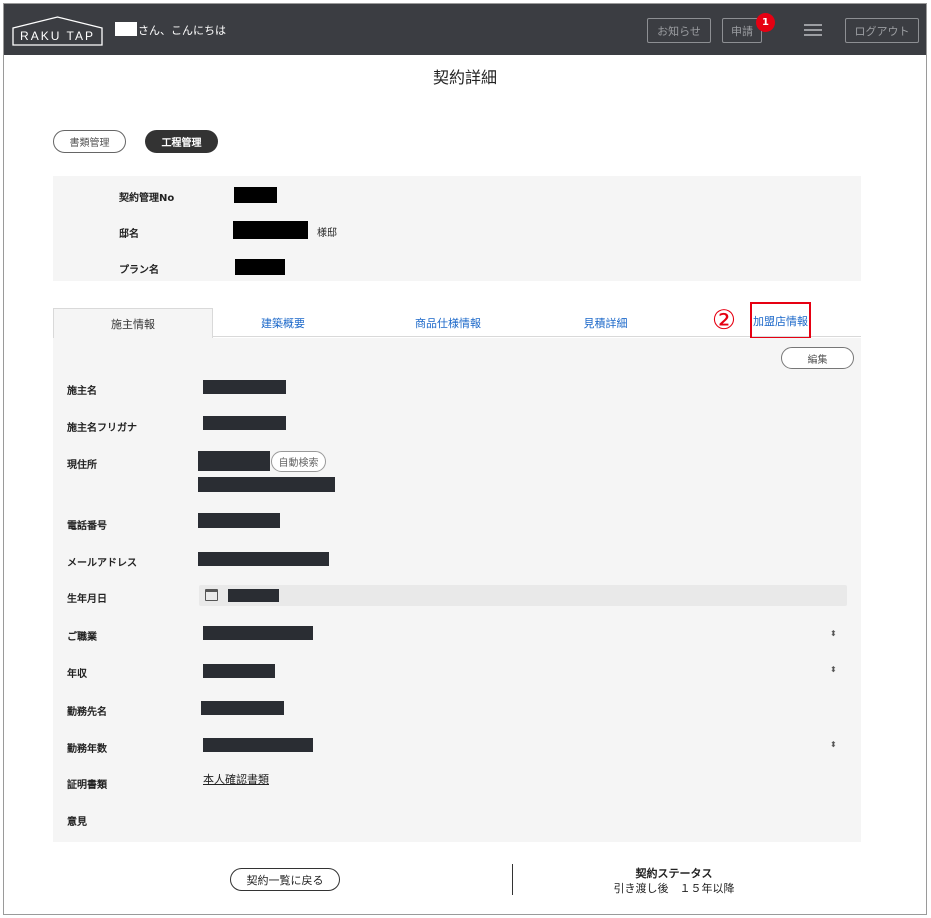 The width and height of the screenshot is (931, 918). I want to click on contract-summary-panel: 契約管理No 邸名 様邸 プラン名, so click(457, 228).